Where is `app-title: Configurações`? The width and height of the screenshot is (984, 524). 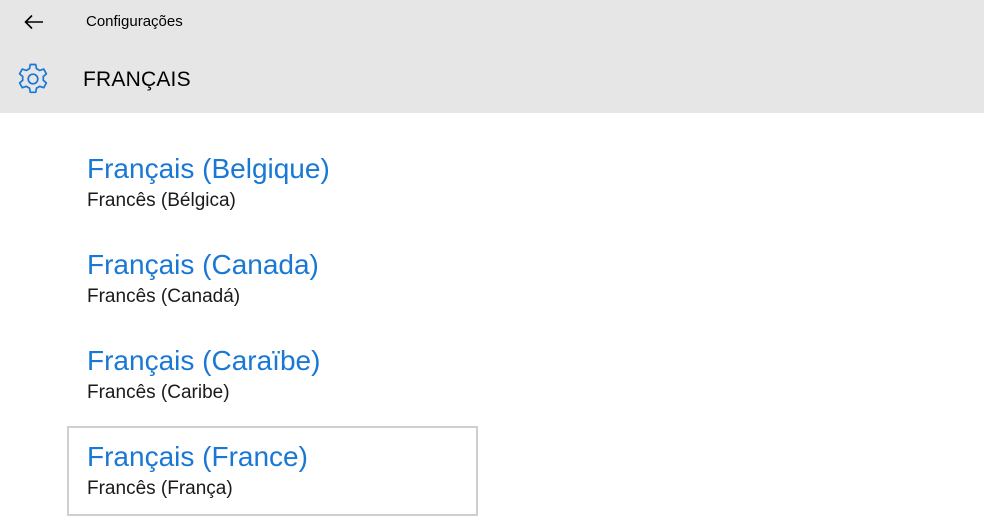
app-title: Configurações is located at coordinates (134, 21).